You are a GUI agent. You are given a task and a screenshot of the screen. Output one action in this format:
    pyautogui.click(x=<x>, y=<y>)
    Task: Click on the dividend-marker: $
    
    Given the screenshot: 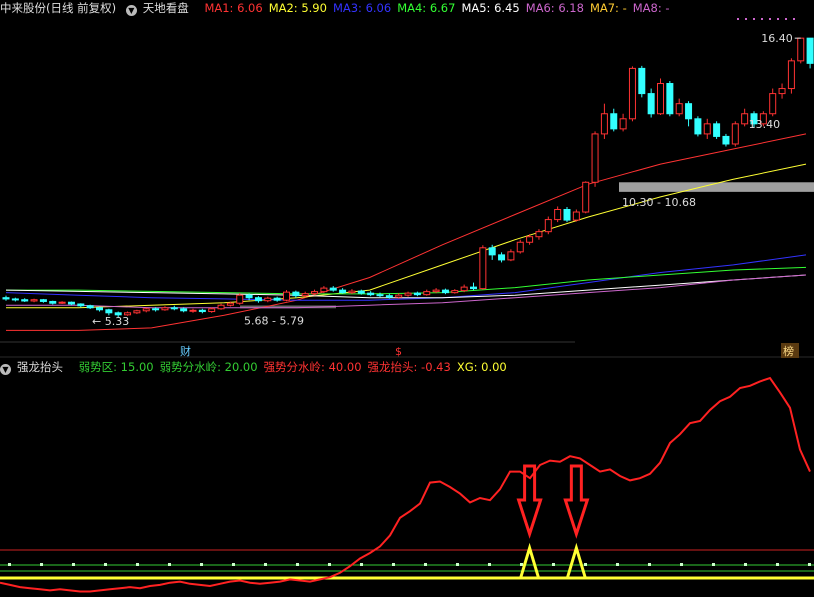 What is the action you would take?
    pyautogui.click(x=398, y=351)
    